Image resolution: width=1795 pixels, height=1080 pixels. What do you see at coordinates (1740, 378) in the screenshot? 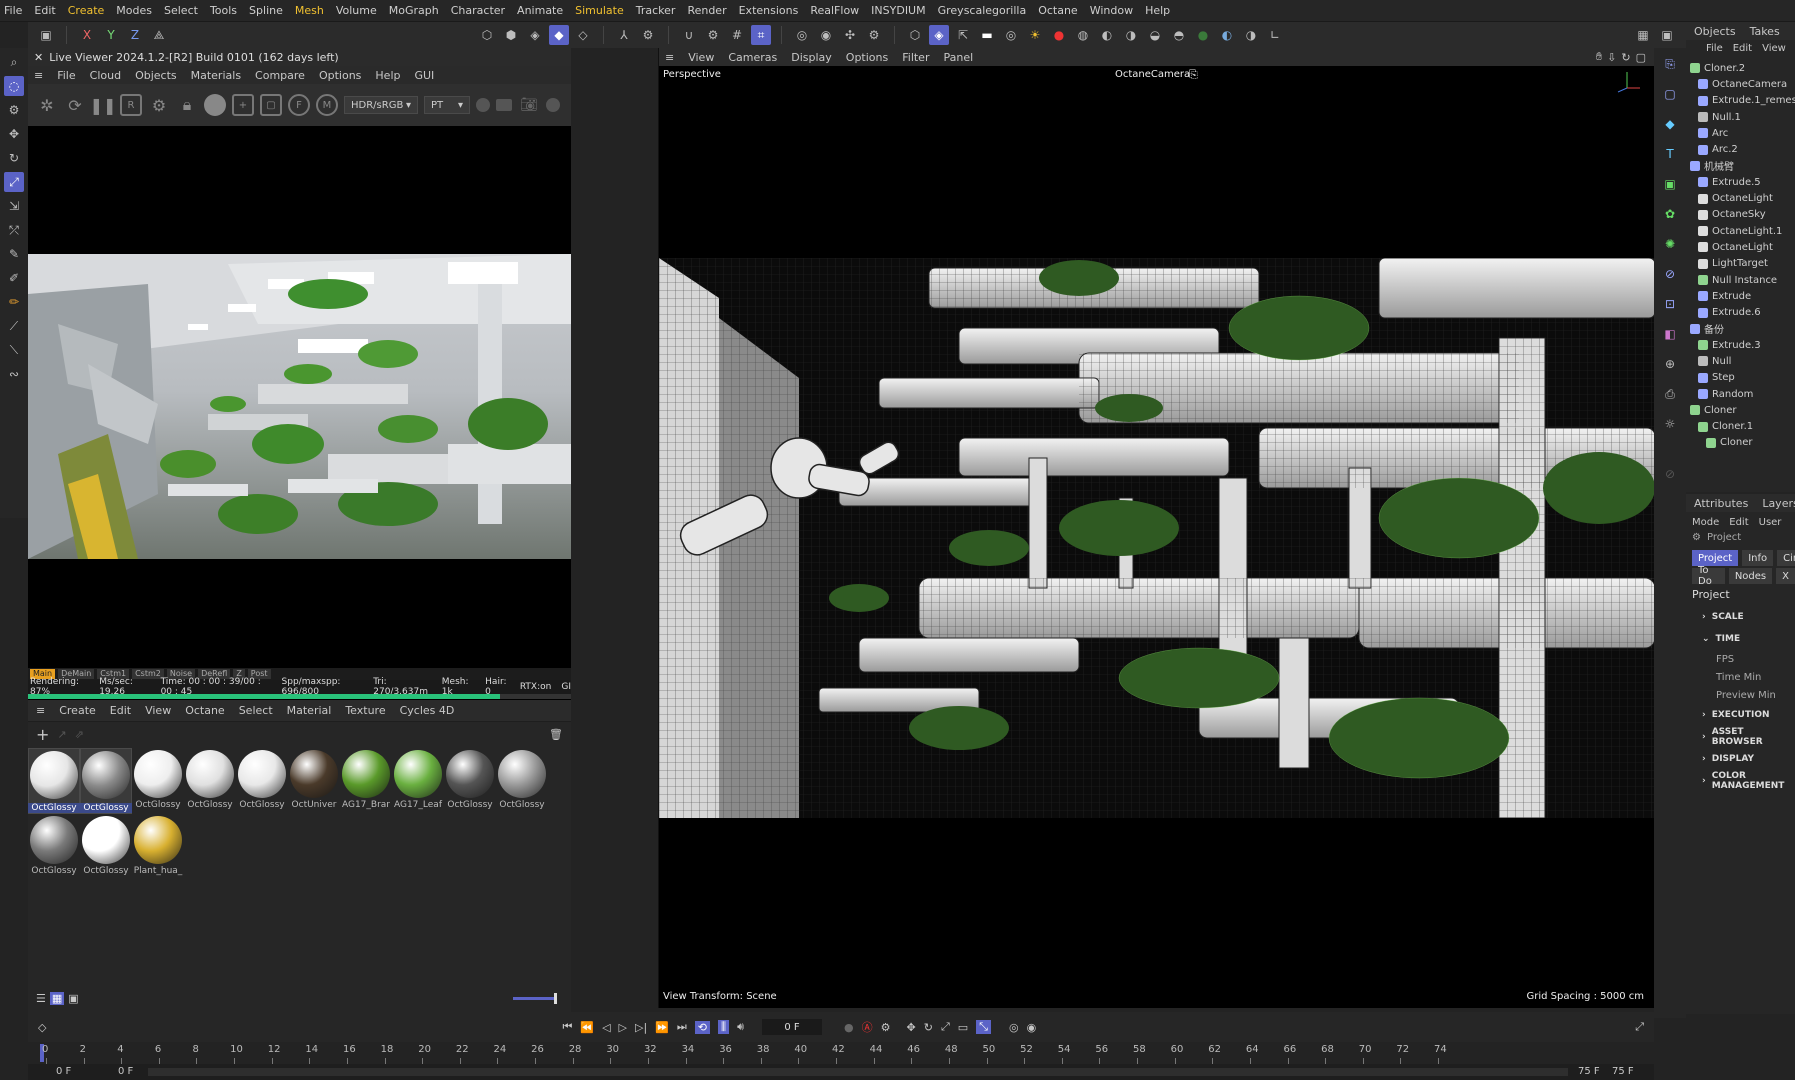
I see `object-tree-item: Step` at bounding box center [1740, 378].